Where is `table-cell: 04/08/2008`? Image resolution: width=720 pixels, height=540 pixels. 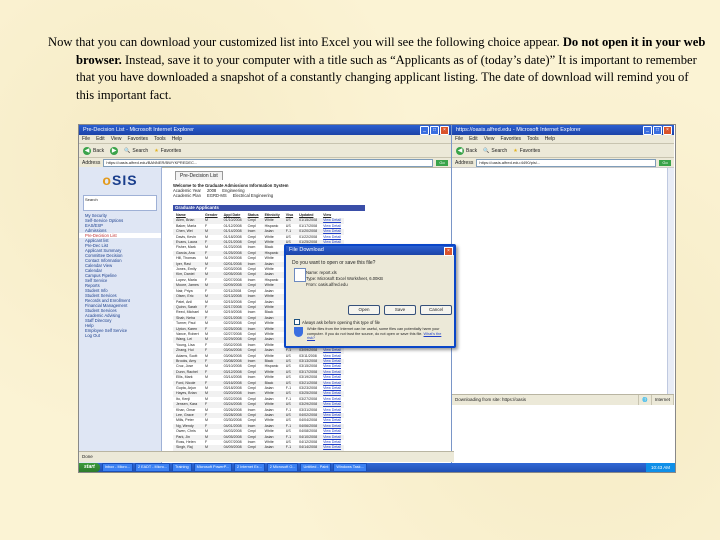
table-cell: 04/08/2008 is located at coordinates (308, 431).